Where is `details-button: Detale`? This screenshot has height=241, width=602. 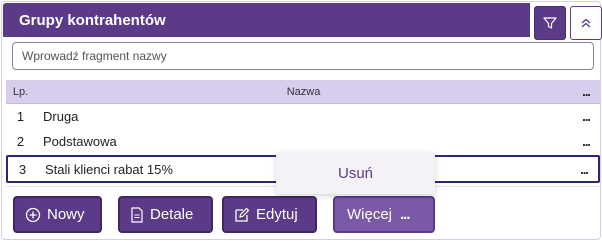 details-button: Detale is located at coordinates (165, 214).